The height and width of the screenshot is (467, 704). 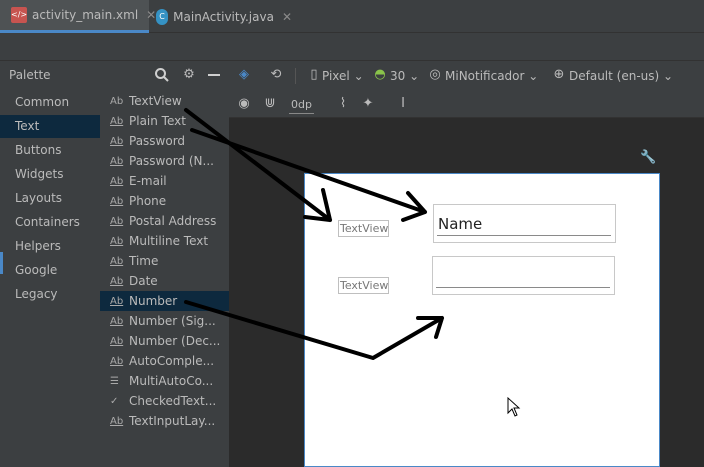 I want to click on edittext-name: Name, so click(x=524, y=223).